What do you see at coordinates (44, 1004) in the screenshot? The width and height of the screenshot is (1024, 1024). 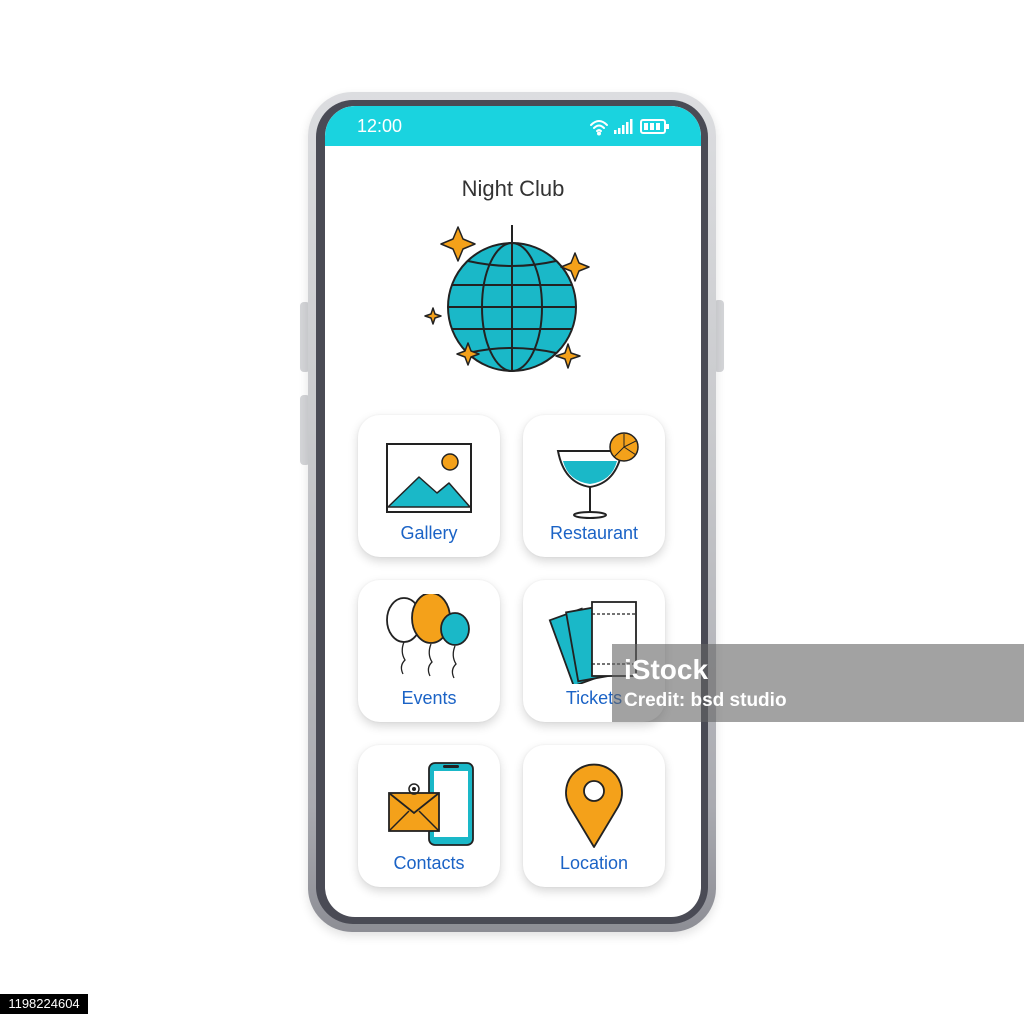 I see `stock-id-label: 1198224604` at bounding box center [44, 1004].